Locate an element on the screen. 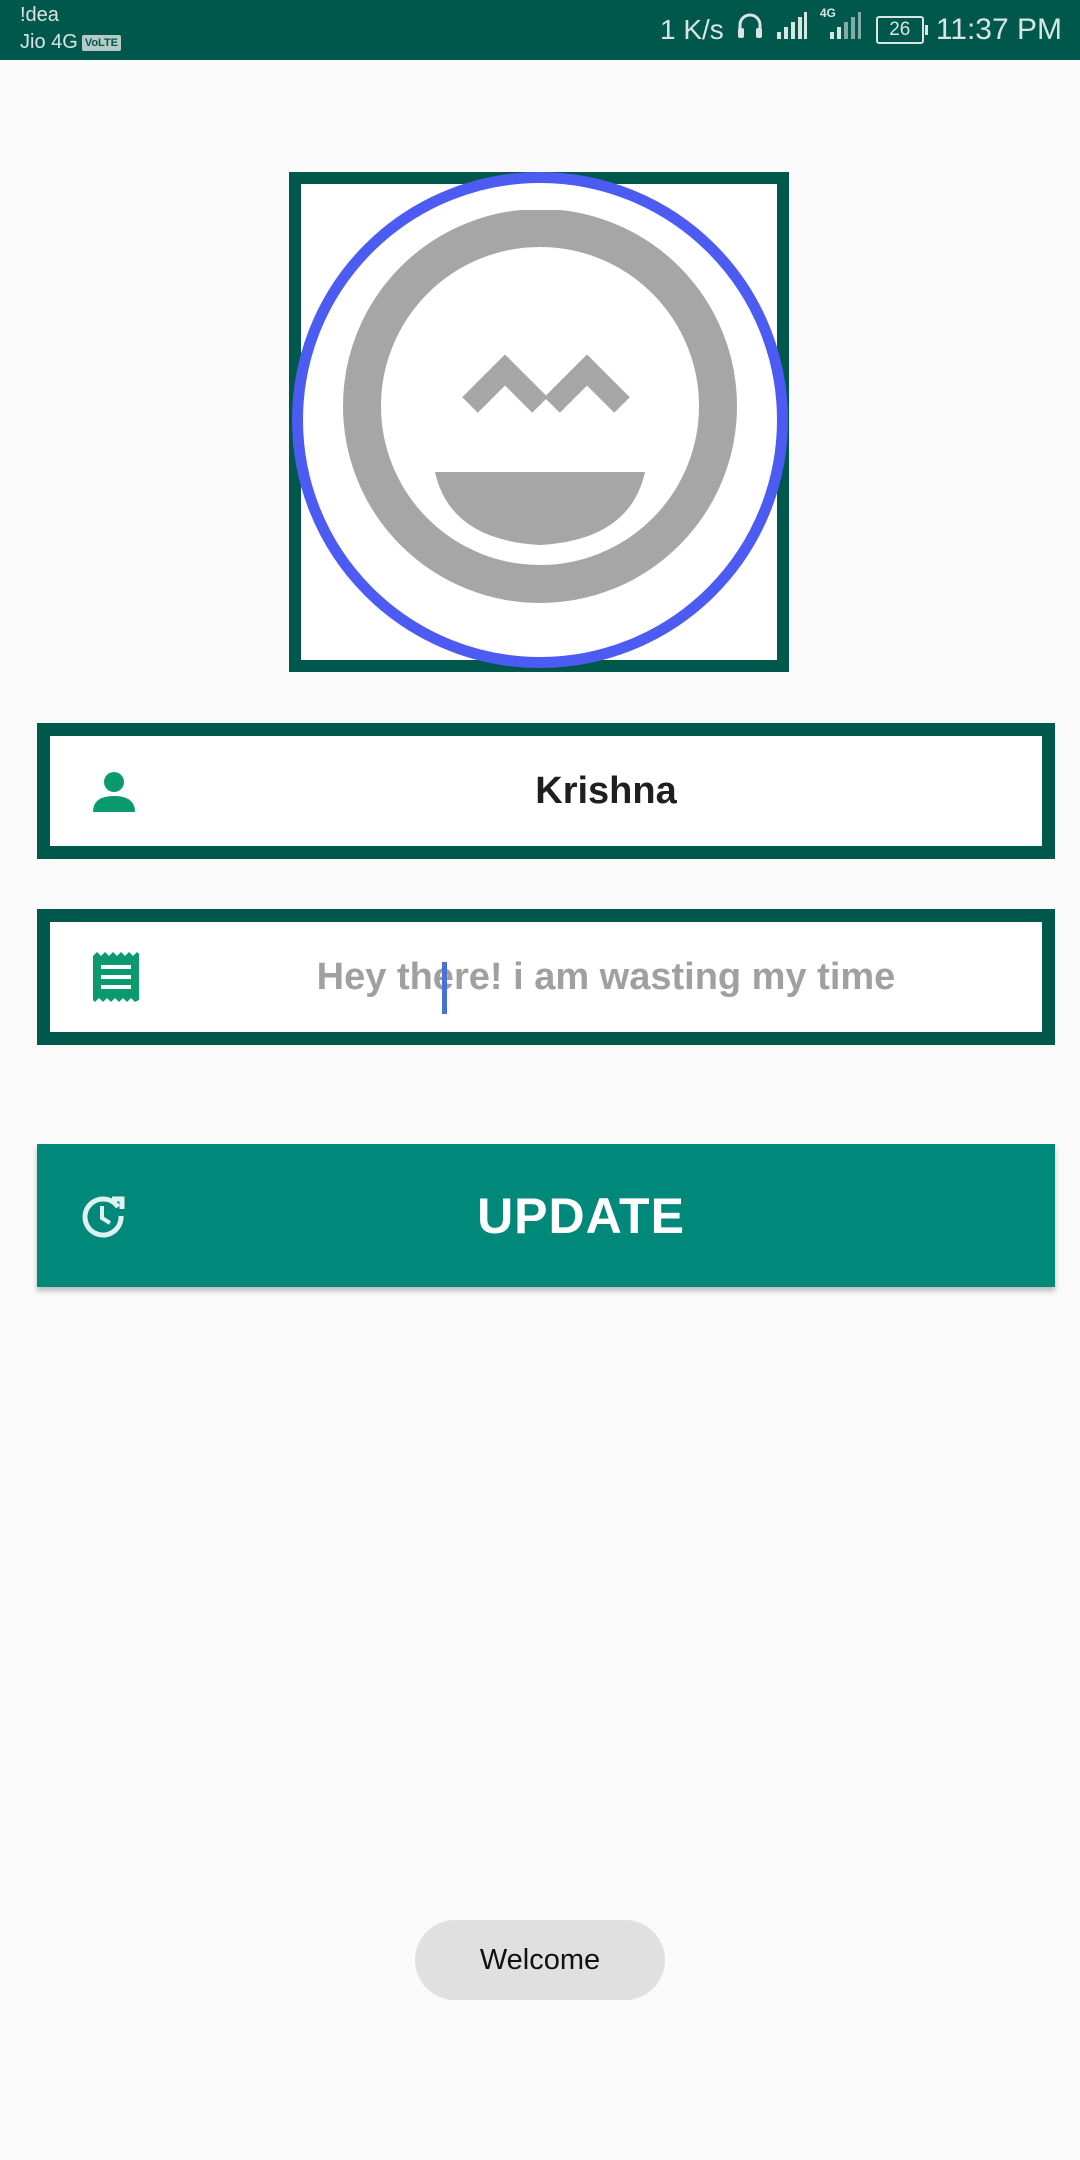  smiley-face-icon is located at coordinates (540, 406).